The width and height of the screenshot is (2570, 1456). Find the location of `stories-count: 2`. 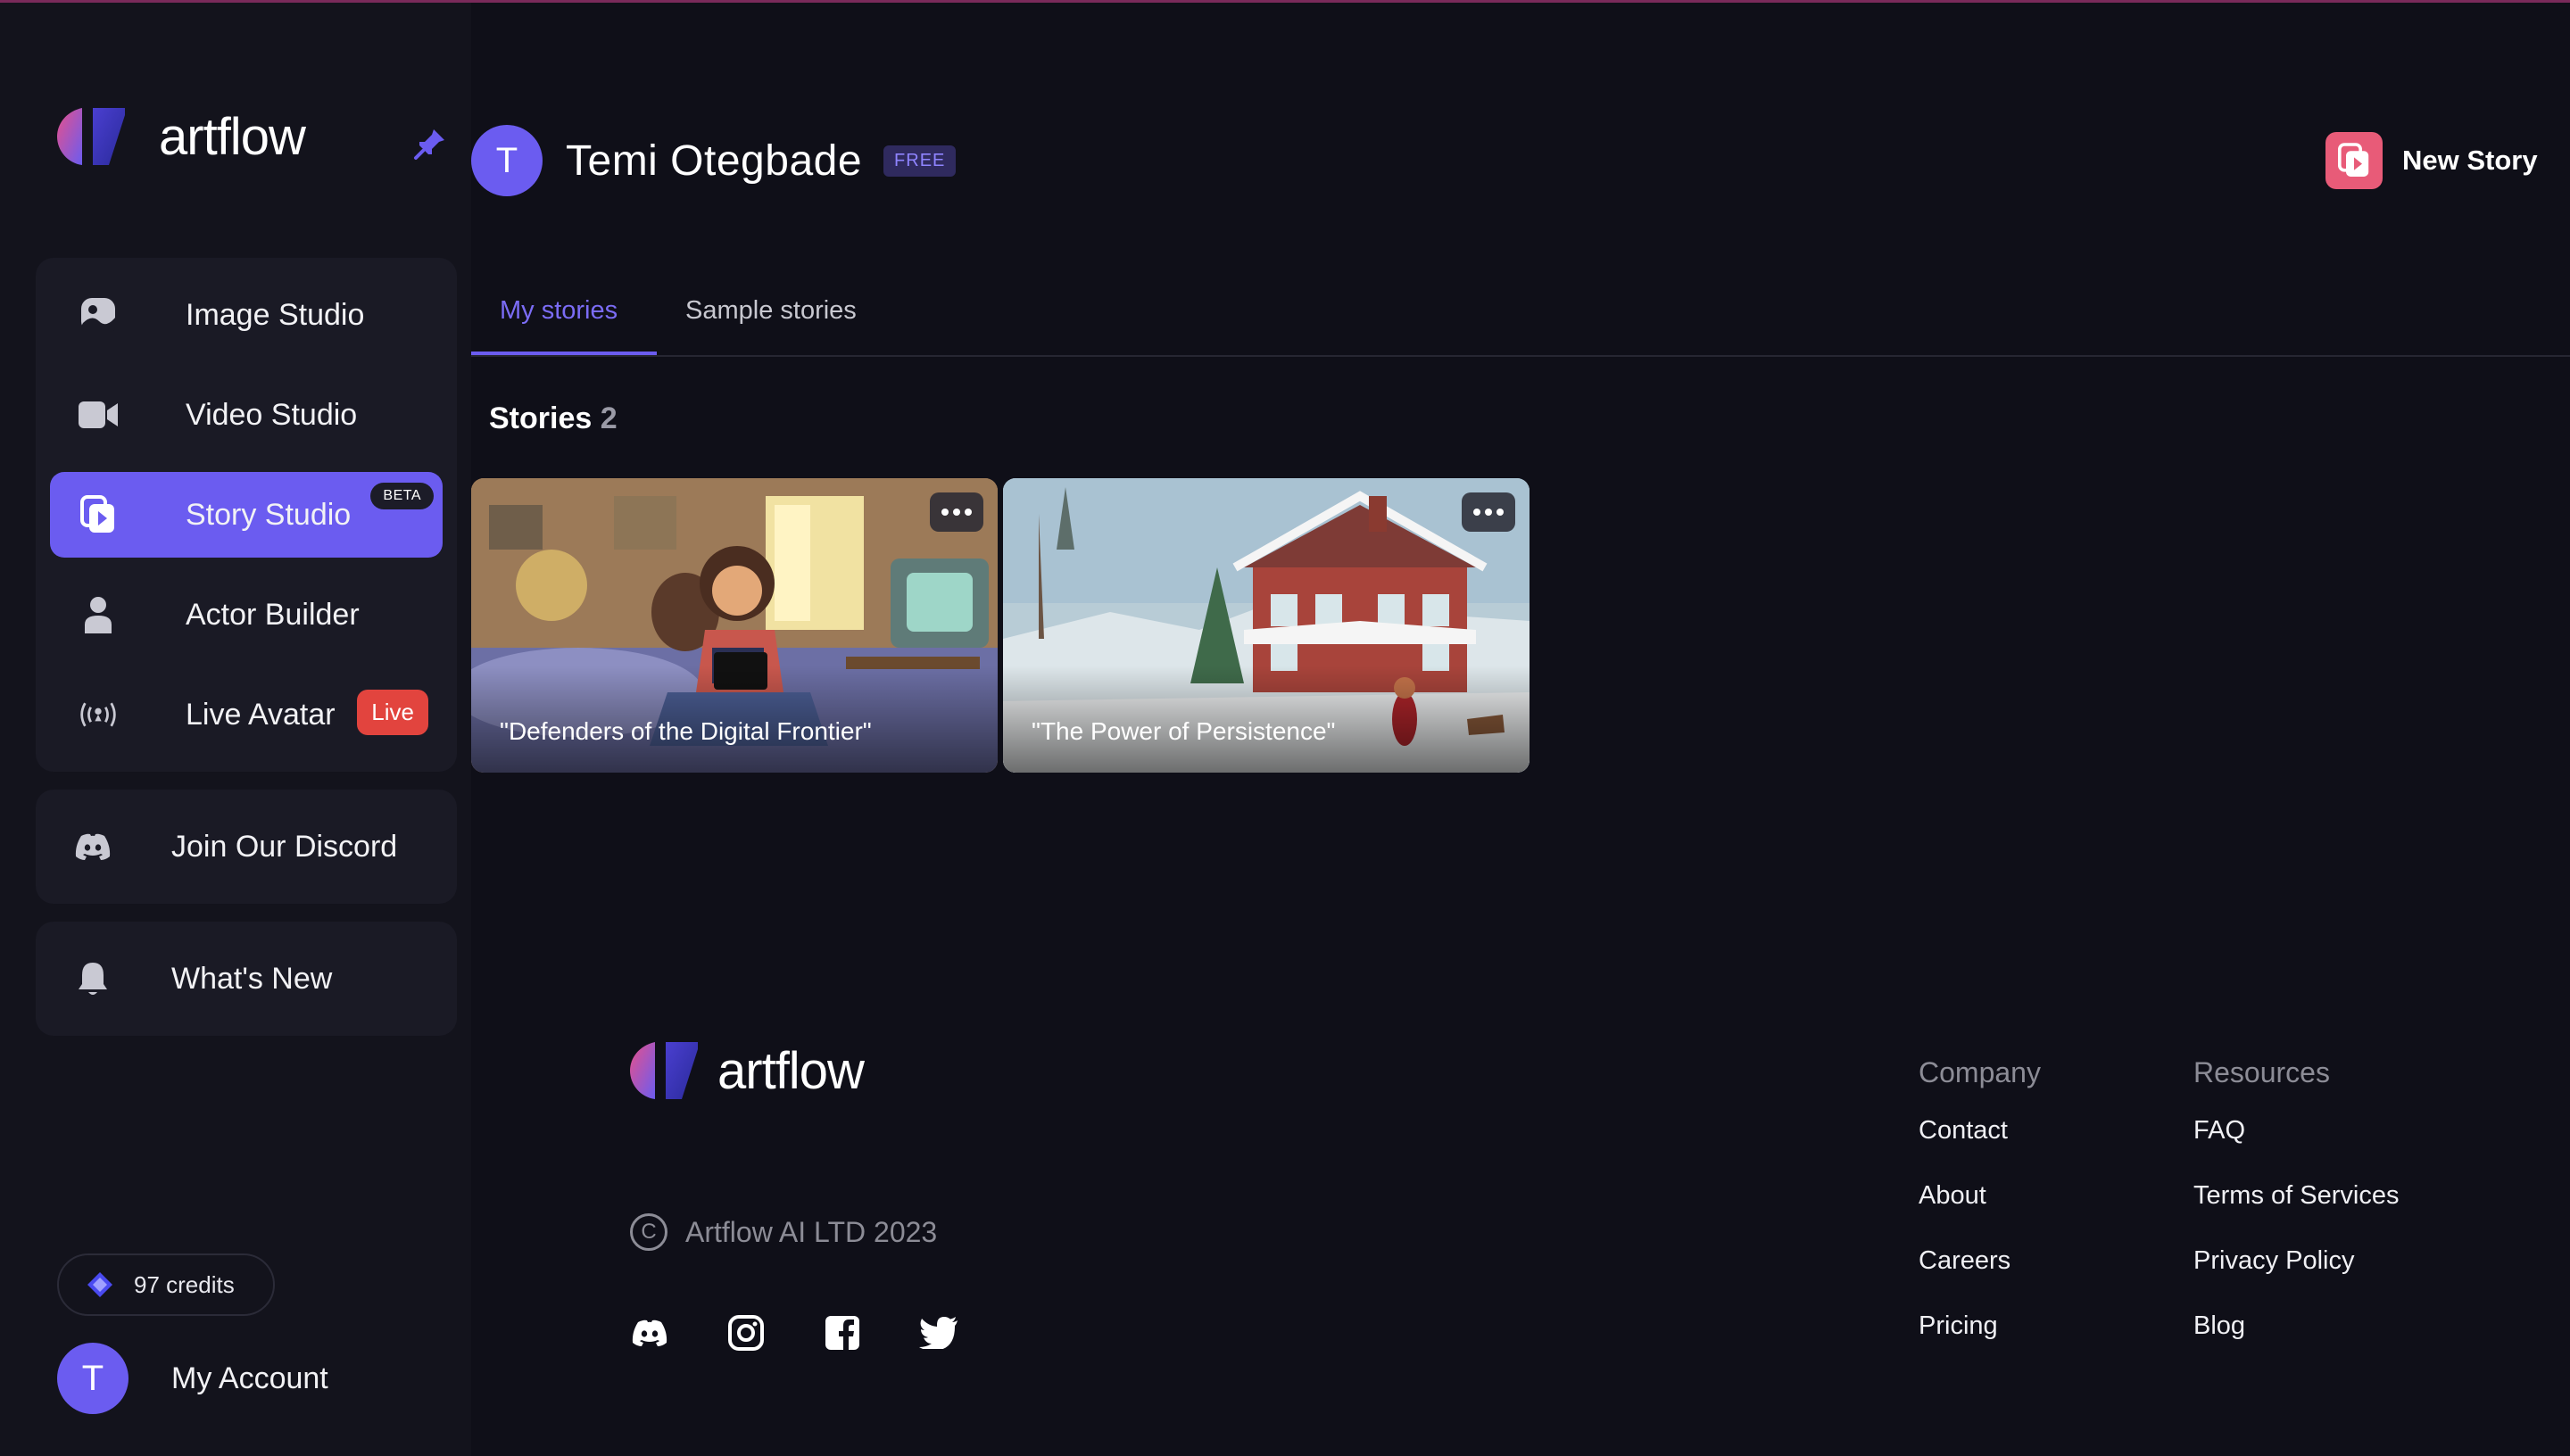

stories-count: 2 is located at coordinates (609, 418).